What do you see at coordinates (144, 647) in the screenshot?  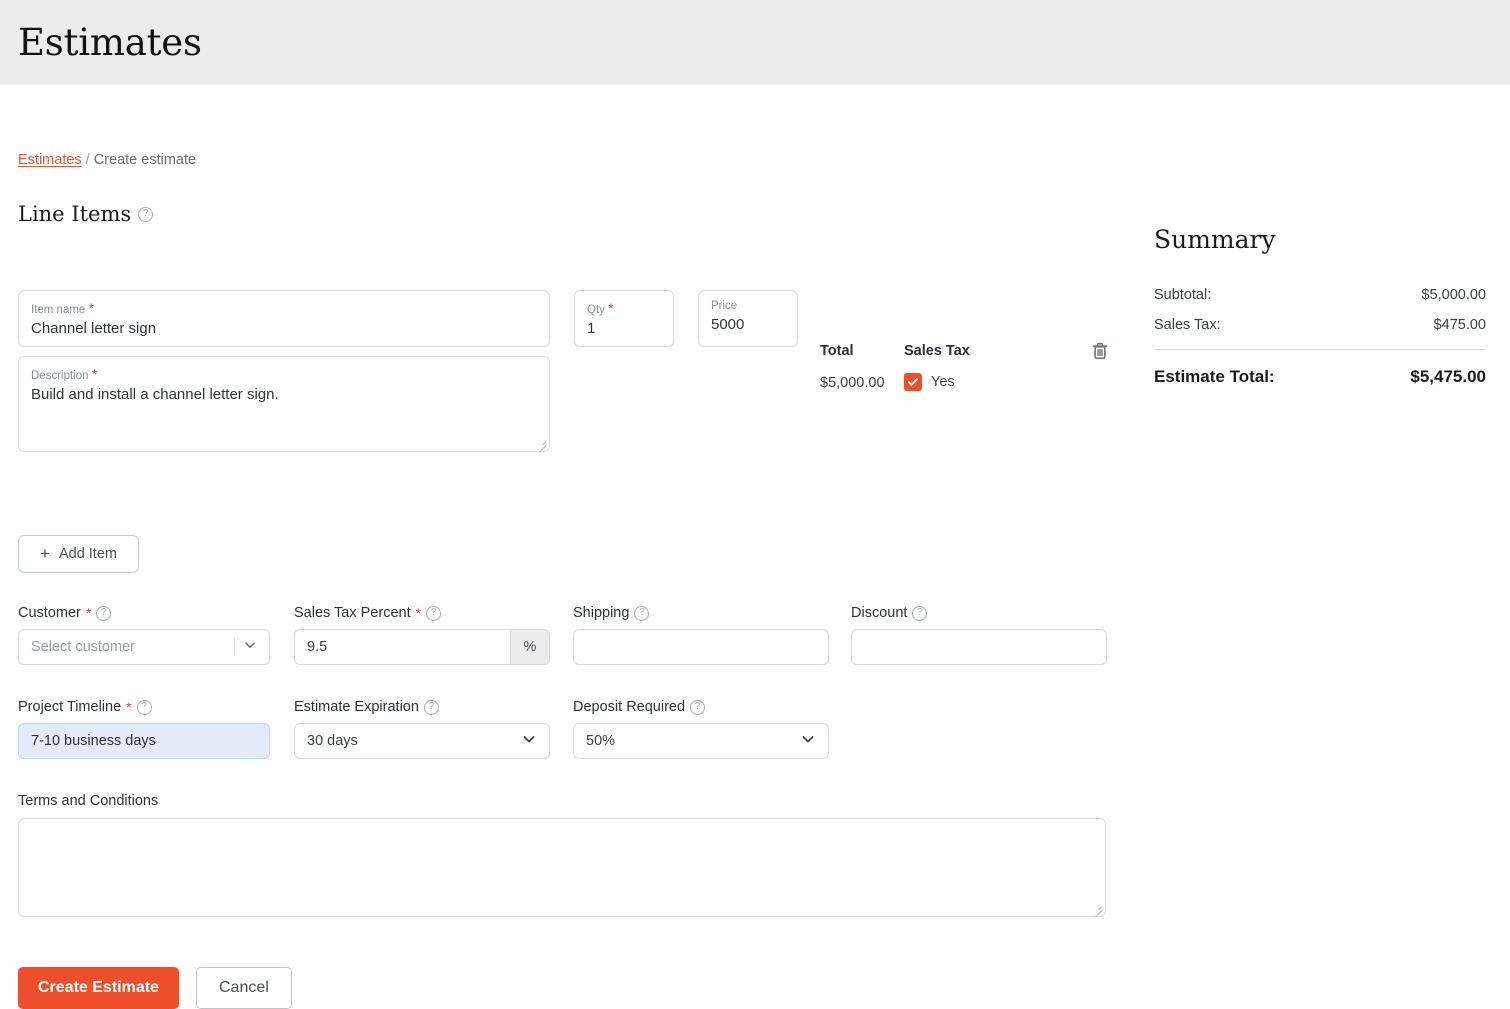 I see `customer-select: Select customer` at bounding box center [144, 647].